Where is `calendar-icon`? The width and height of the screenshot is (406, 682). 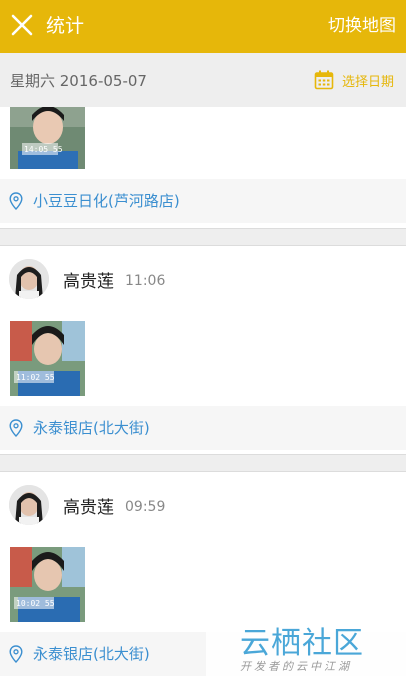 calendar-icon is located at coordinates (324, 80).